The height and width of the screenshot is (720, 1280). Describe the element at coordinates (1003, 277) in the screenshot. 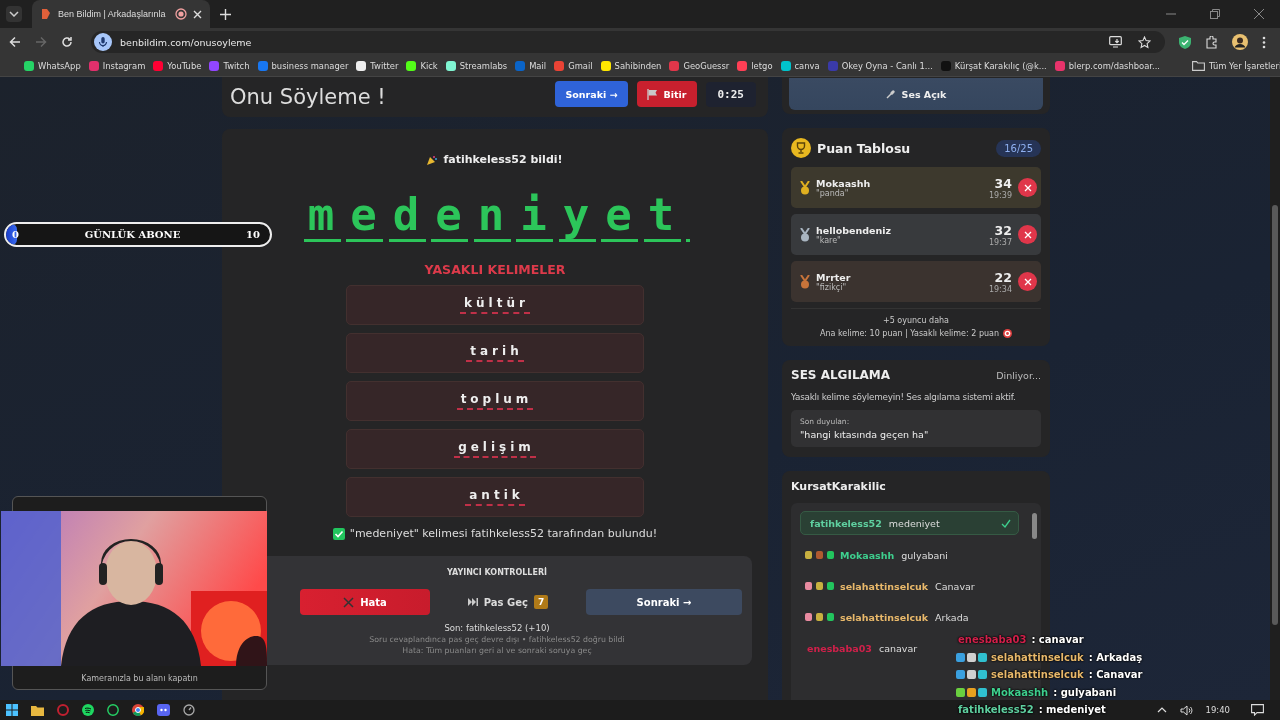

I see `player-score: 22` at that location.